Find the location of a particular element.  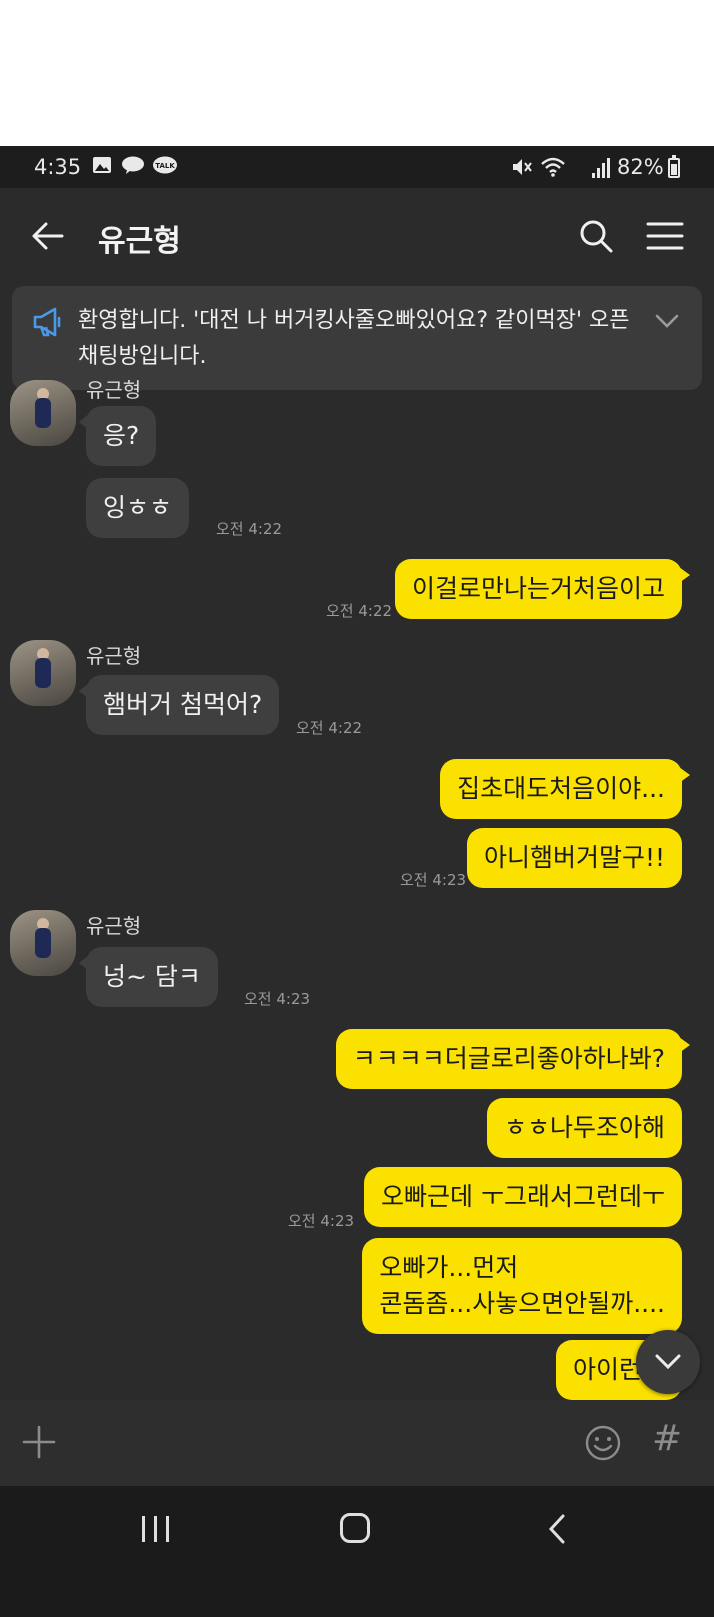

message-bubble-outgoing: ㅎㅎ나두조아해 is located at coordinates (584, 1128).